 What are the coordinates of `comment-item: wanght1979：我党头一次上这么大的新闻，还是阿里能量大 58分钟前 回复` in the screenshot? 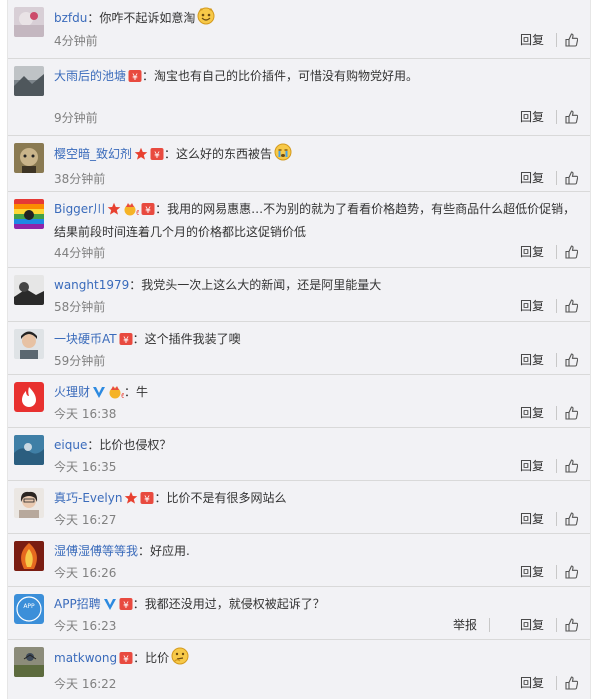 It's located at (299, 295).